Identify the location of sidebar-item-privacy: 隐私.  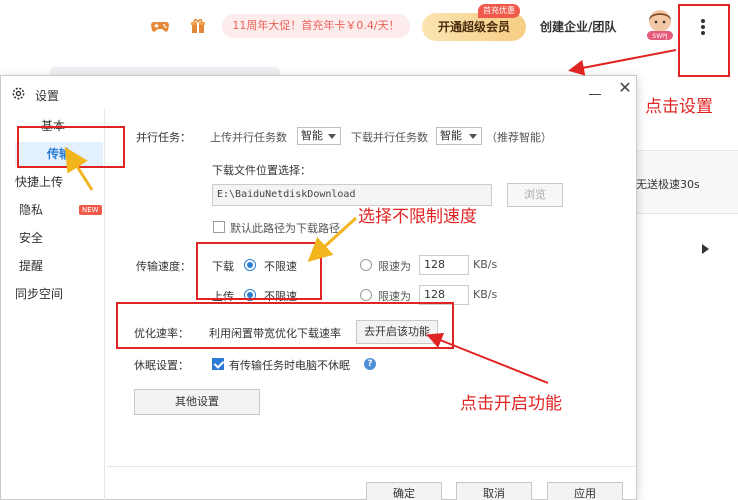
(41, 210).